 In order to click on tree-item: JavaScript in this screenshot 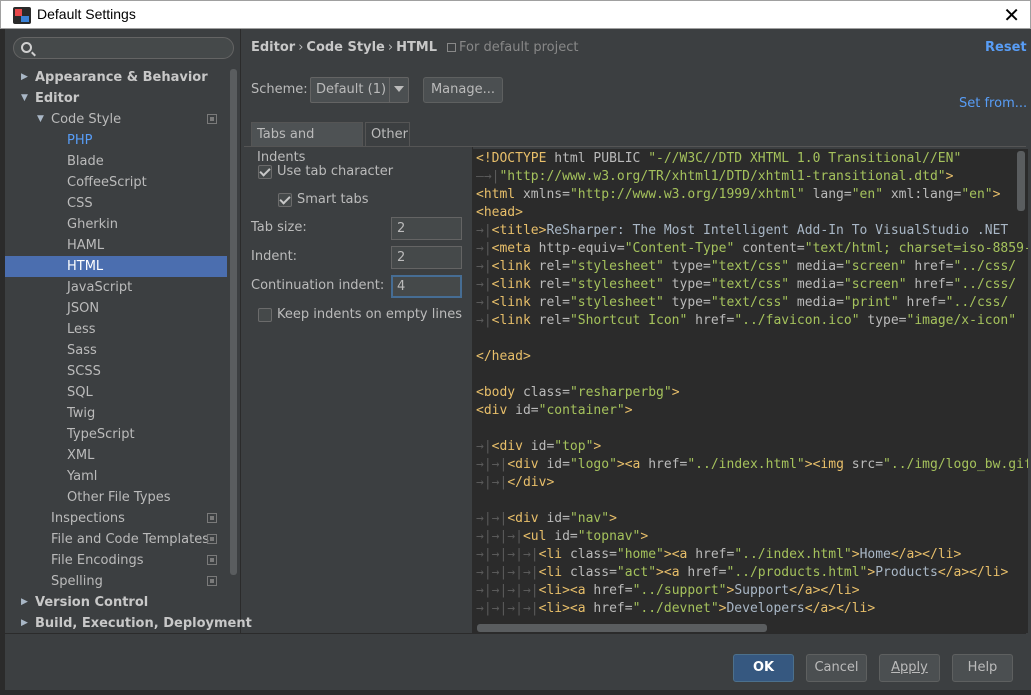, I will do `click(116, 287)`.